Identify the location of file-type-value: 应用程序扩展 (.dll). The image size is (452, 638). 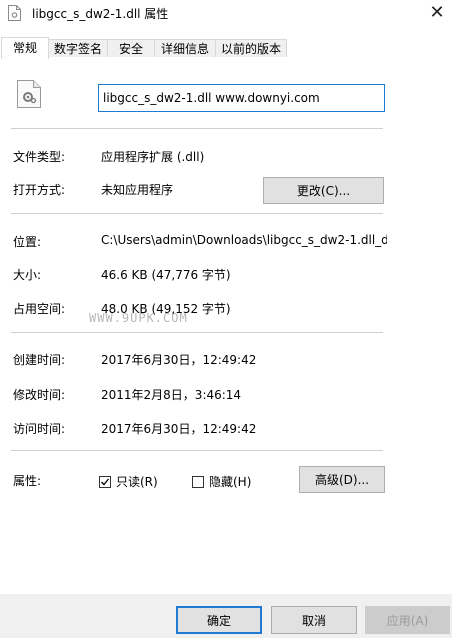
(153, 157).